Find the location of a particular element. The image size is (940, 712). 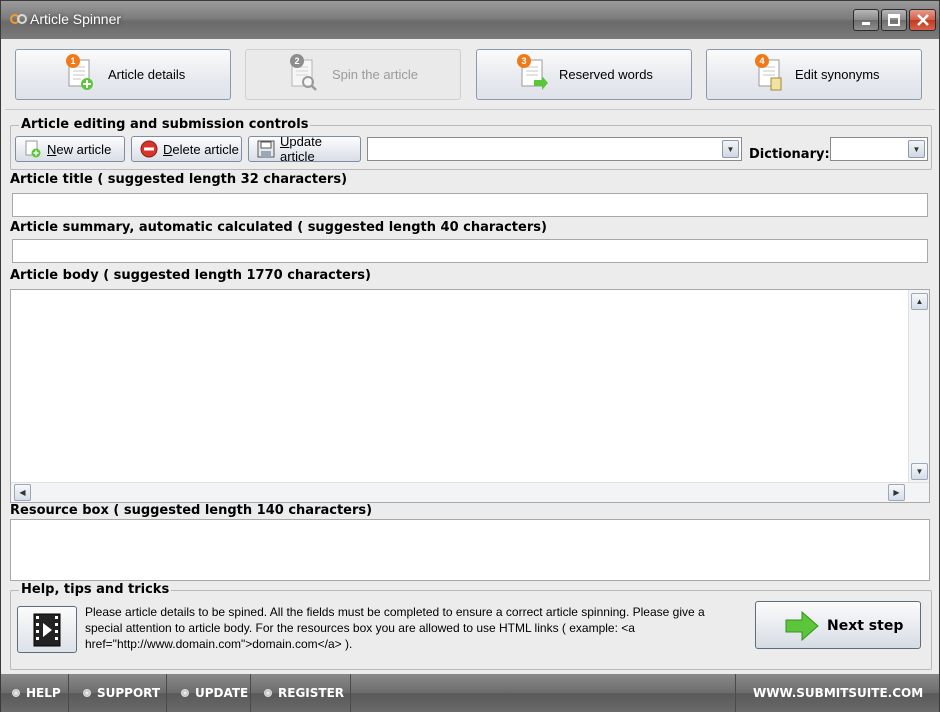

dictionary-select: ▼ is located at coordinates (879, 149).